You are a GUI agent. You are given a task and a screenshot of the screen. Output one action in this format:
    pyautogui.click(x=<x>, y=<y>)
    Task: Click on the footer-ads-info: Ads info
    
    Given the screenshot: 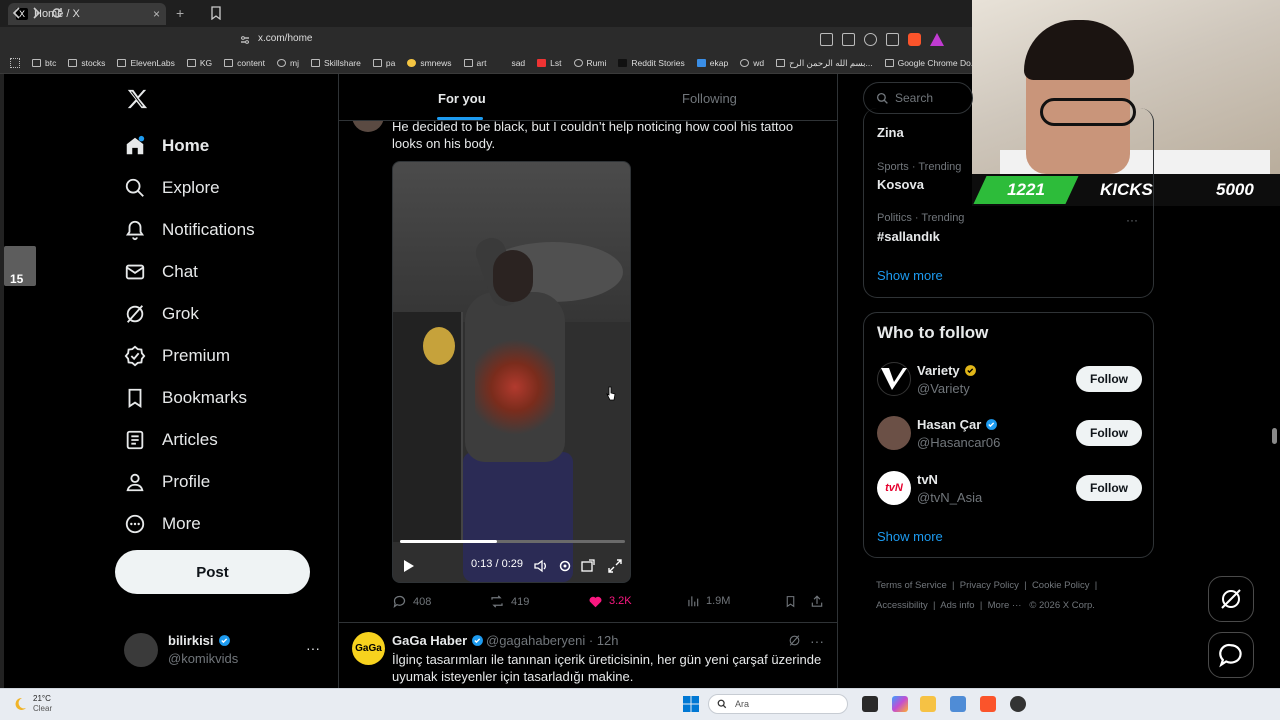 What is the action you would take?
    pyautogui.click(x=957, y=605)
    